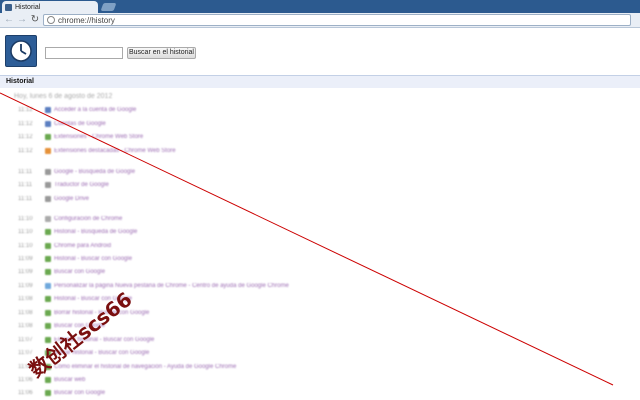 This screenshot has width=640, height=400. What do you see at coordinates (80, 124) in the screenshot?
I see `entry-link: Cuentas de Google` at bounding box center [80, 124].